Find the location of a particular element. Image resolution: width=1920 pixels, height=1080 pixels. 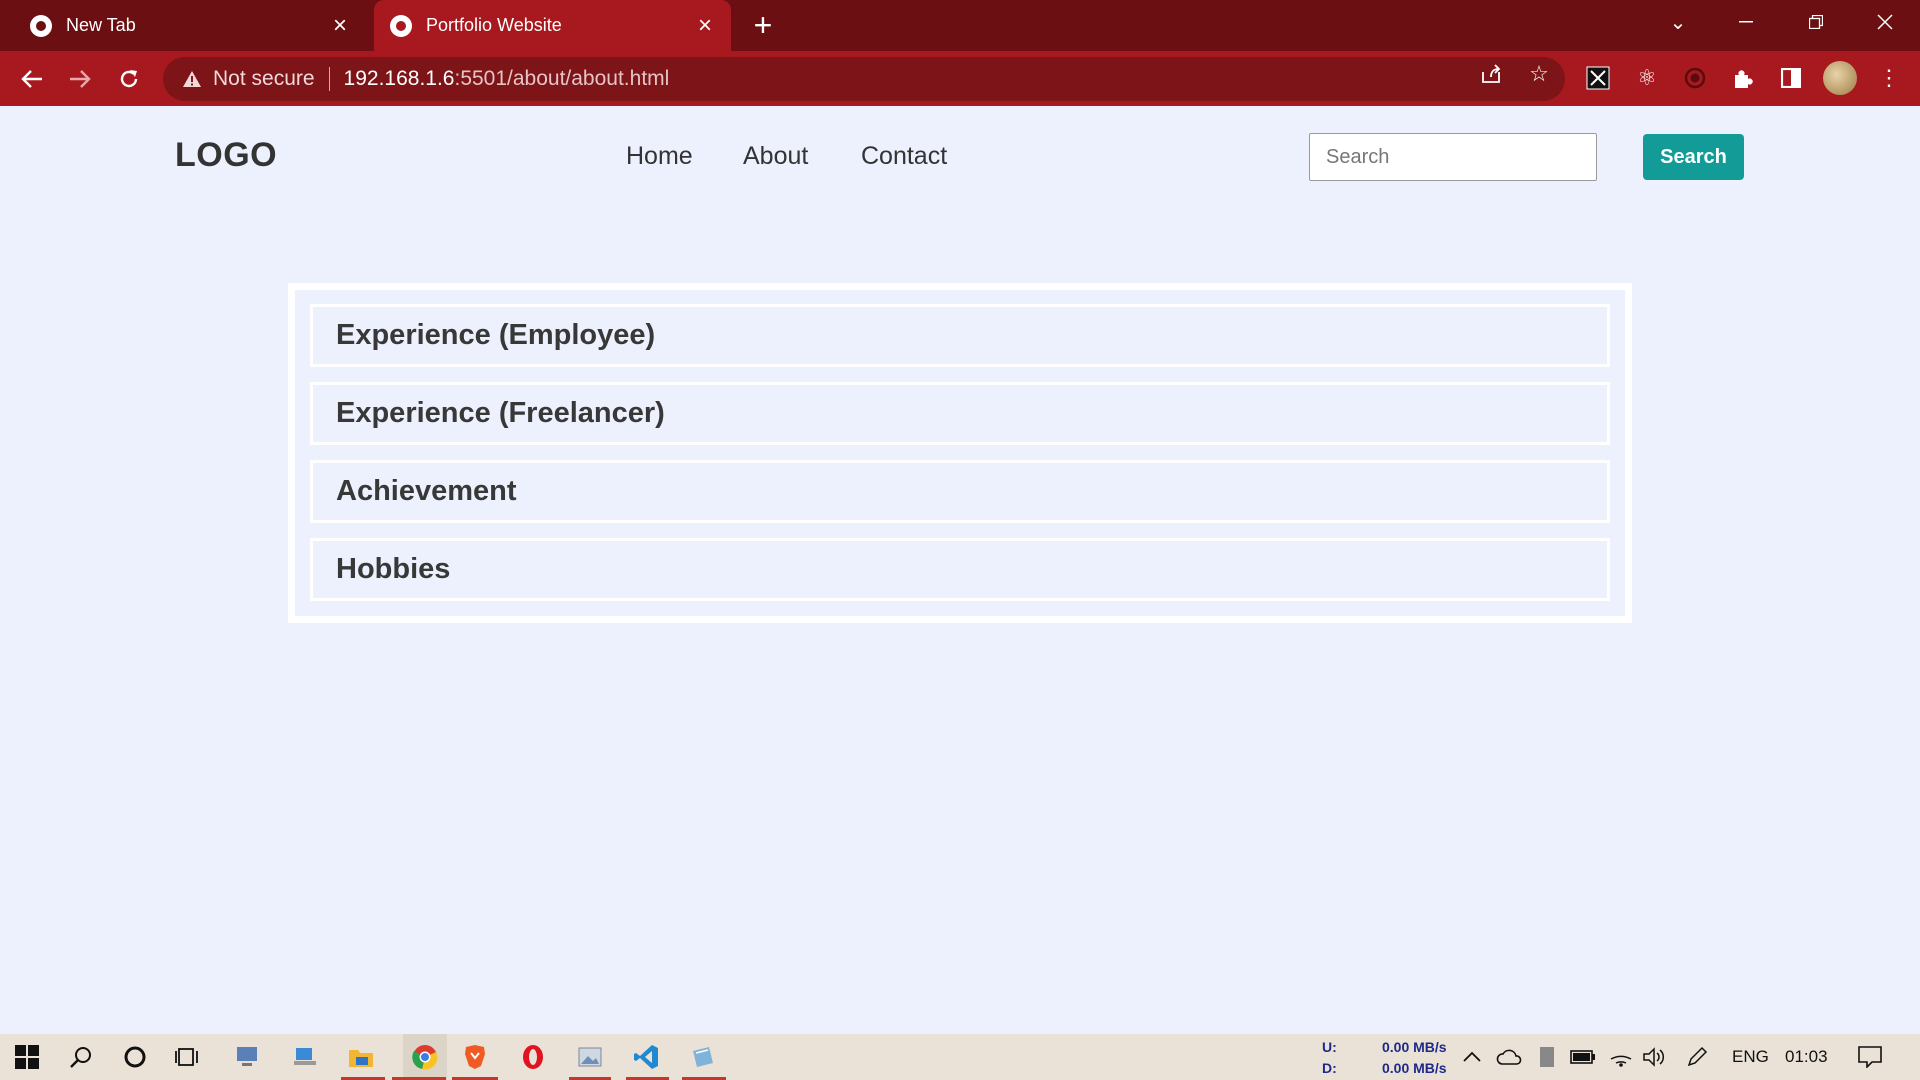

warning-icon is located at coordinates (192, 79).